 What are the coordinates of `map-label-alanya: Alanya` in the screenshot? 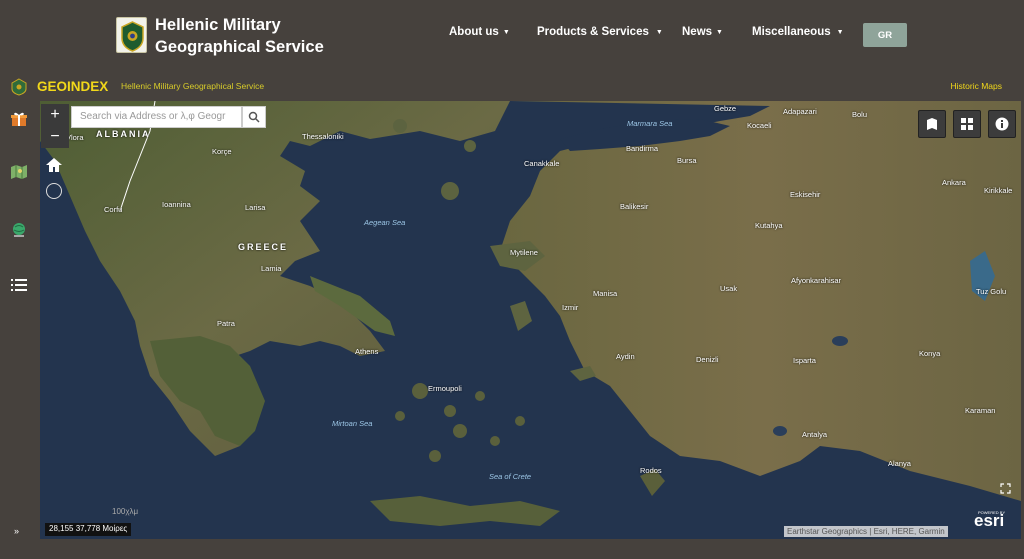 It's located at (899, 463).